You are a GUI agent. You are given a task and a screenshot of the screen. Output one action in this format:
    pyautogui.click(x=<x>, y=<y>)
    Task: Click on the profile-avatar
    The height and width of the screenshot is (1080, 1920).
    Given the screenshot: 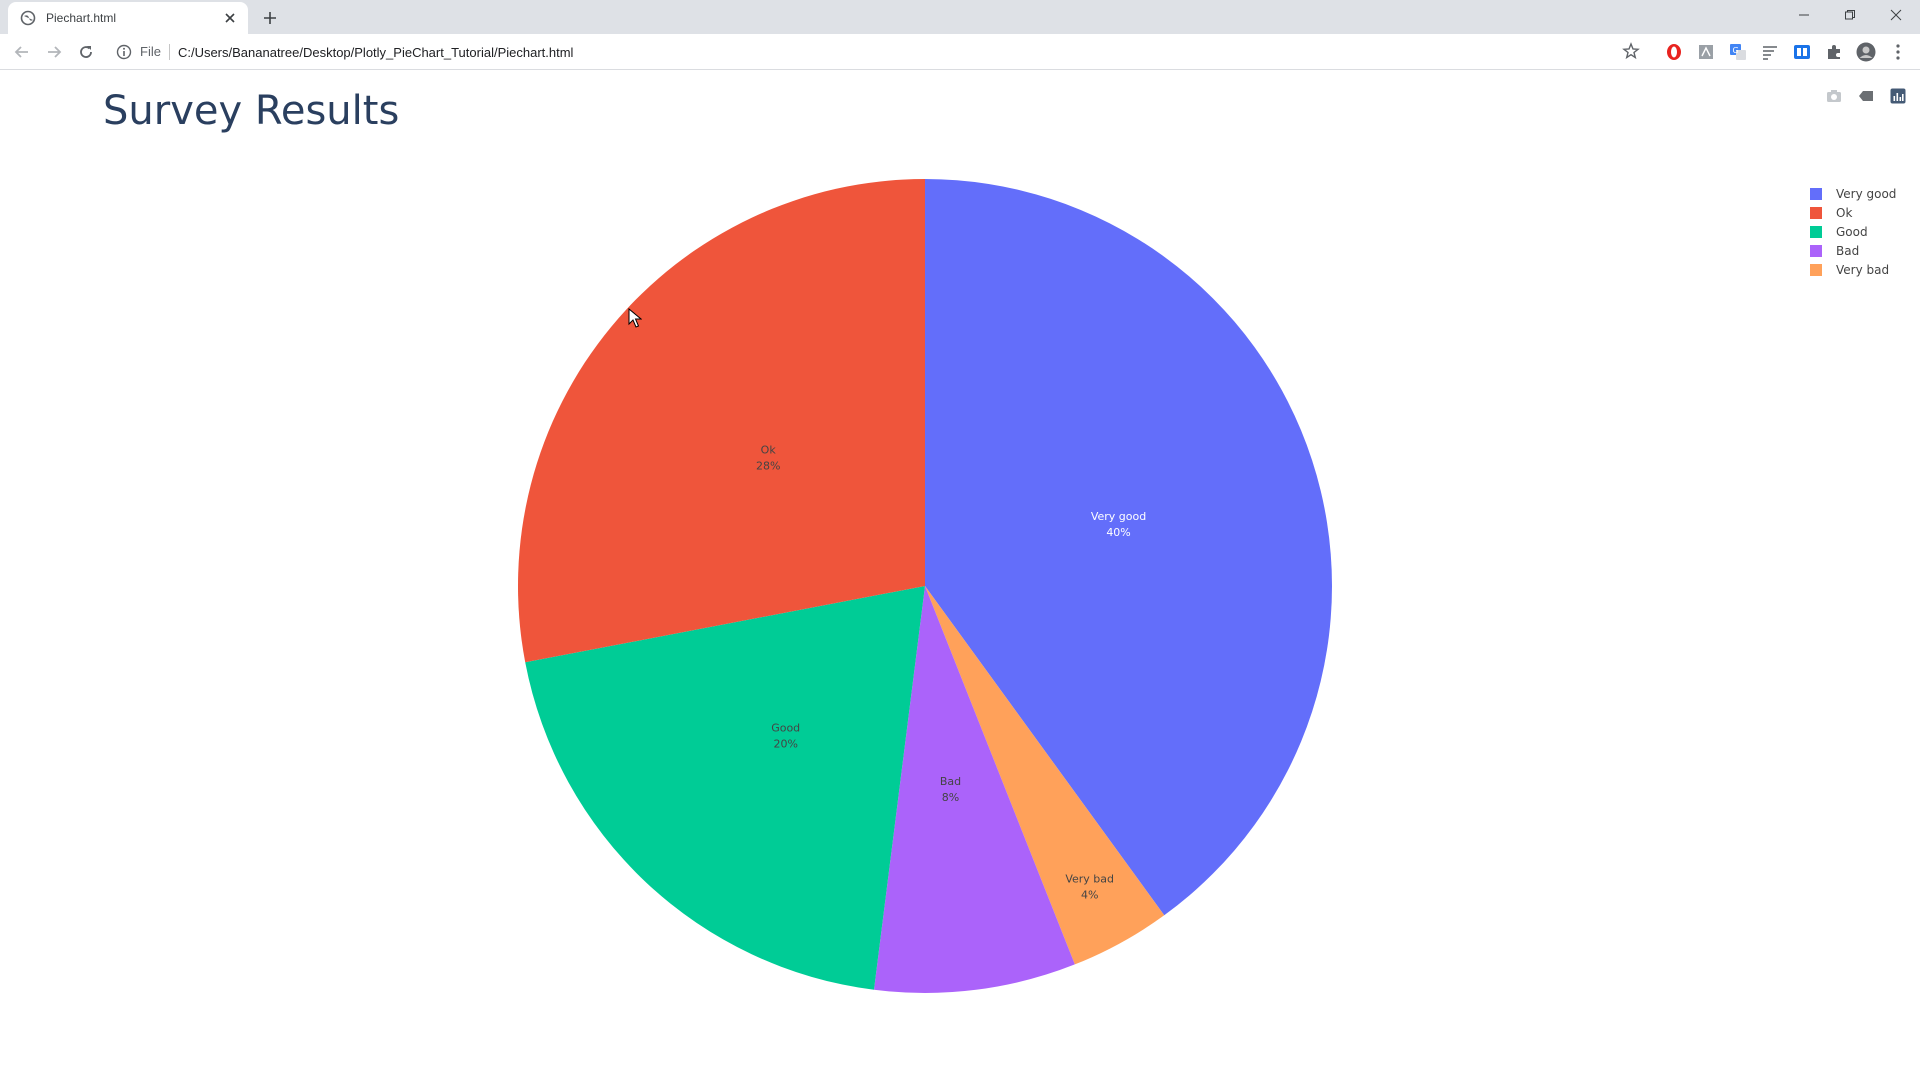 What is the action you would take?
    pyautogui.click(x=1866, y=52)
    